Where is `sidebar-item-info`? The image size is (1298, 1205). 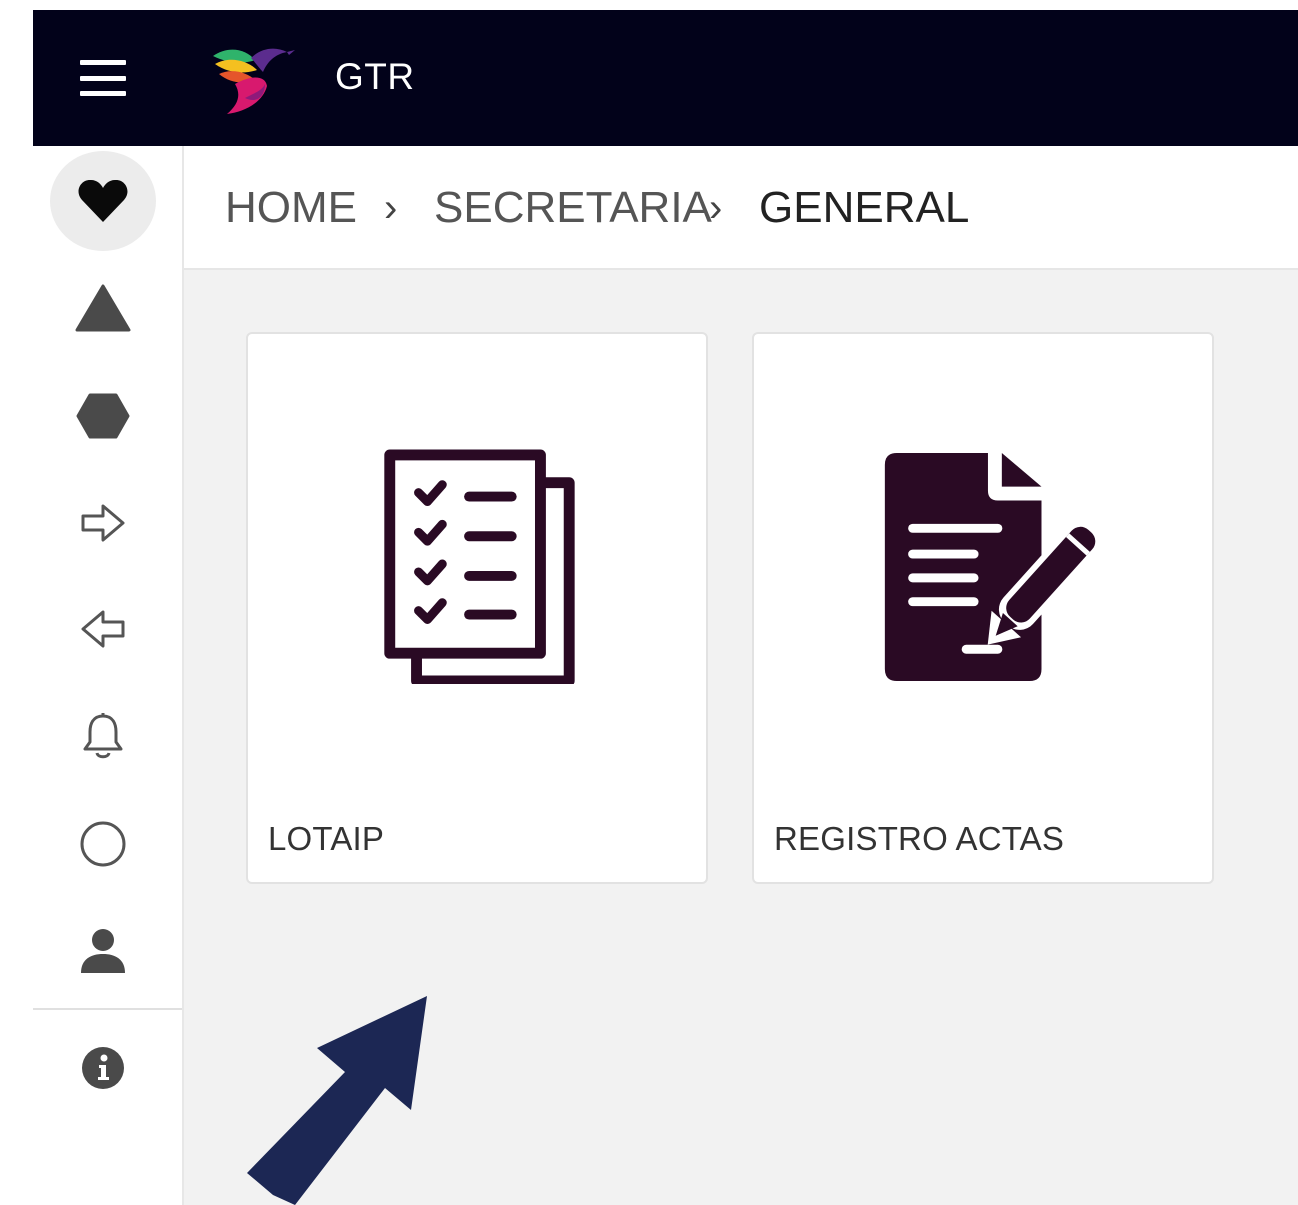
sidebar-item-info is located at coordinates (103, 1068).